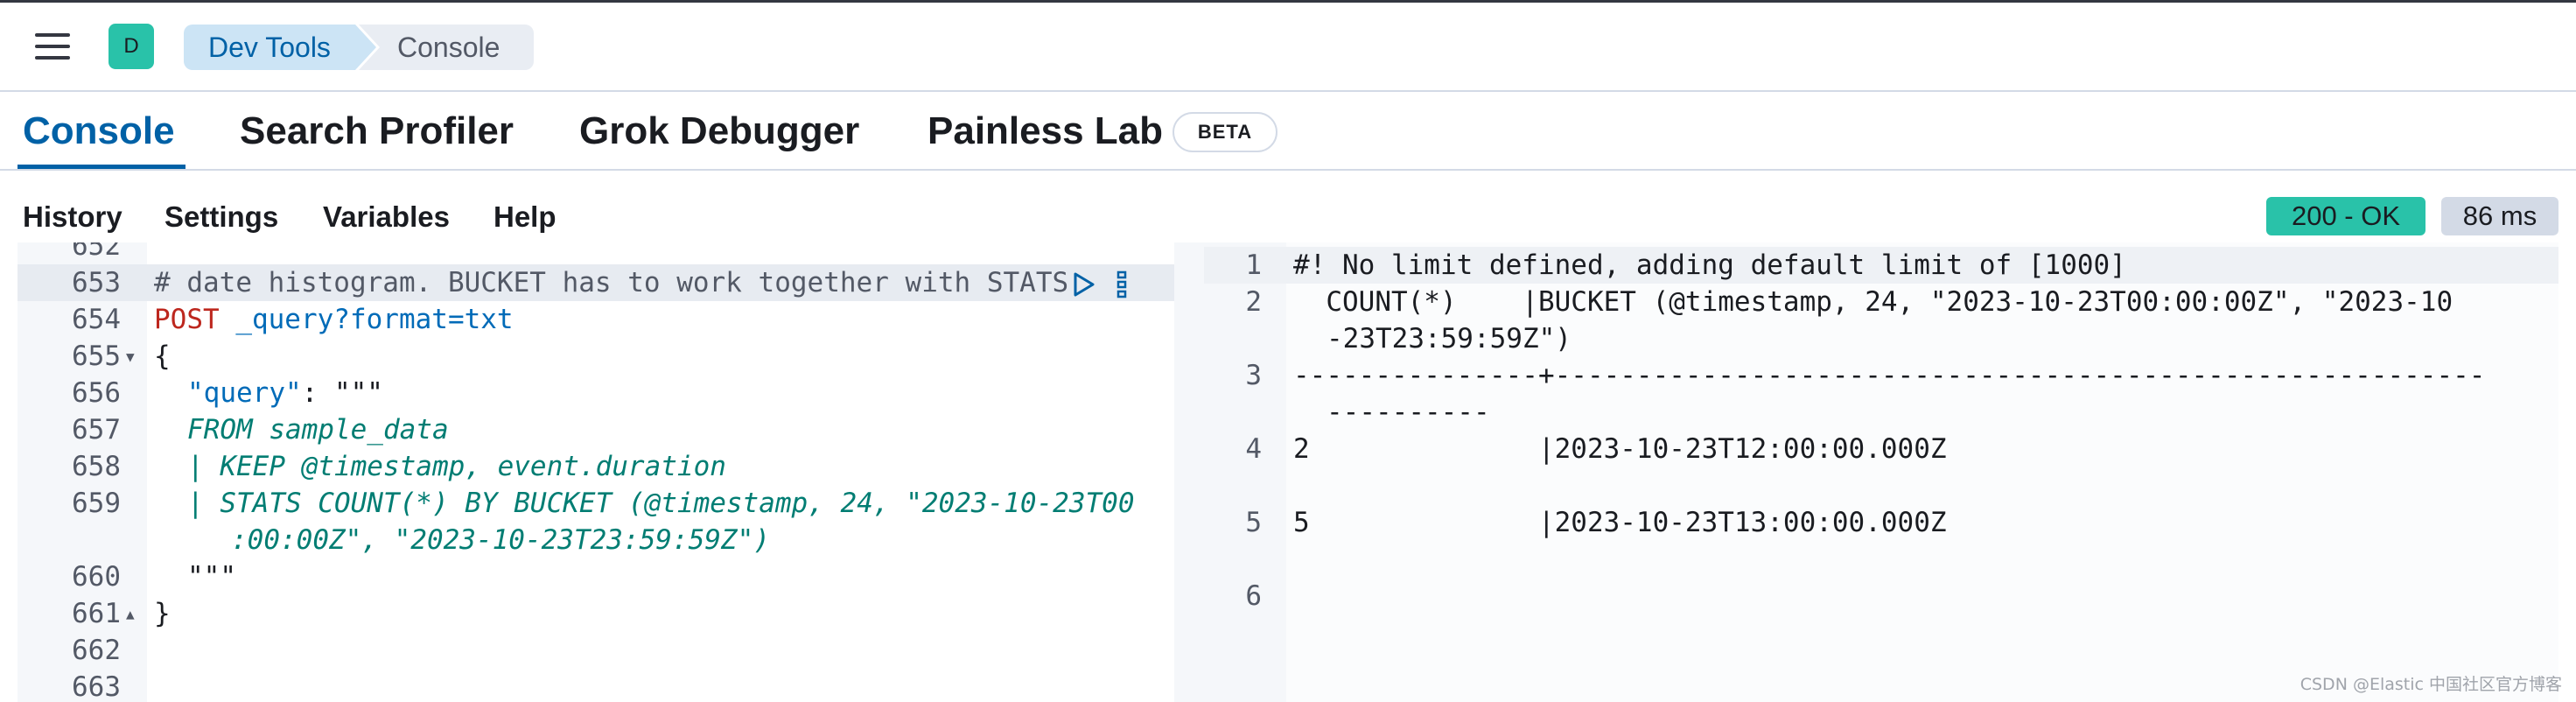  What do you see at coordinates (1253, 265) in the screenshot?
I see `line-number: 1` at bounding box center [1253, 265].